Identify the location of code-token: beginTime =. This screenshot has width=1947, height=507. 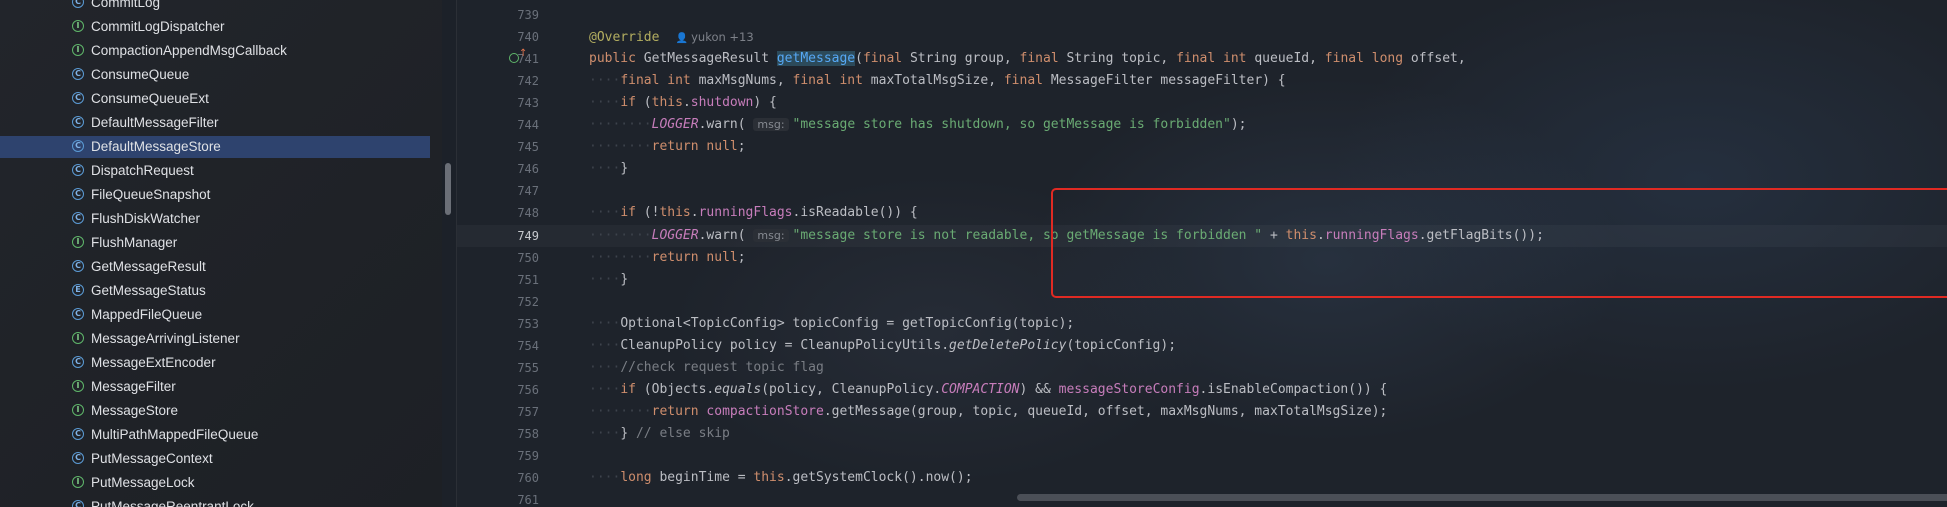
(706, 478).